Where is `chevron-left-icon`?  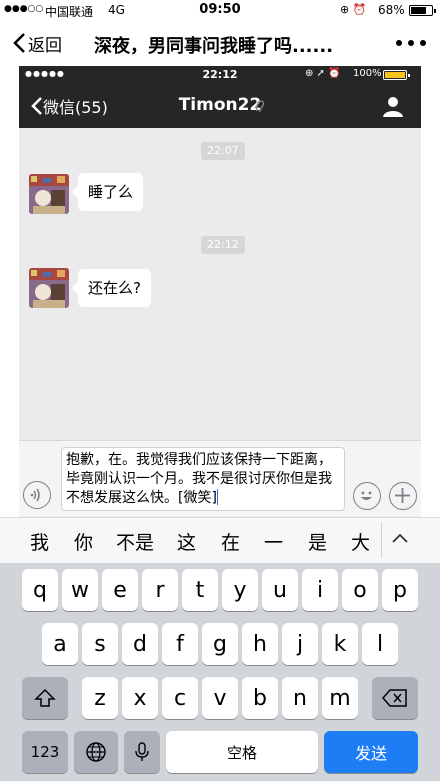
chevron-left-icon is located at coordinates (19, 43).